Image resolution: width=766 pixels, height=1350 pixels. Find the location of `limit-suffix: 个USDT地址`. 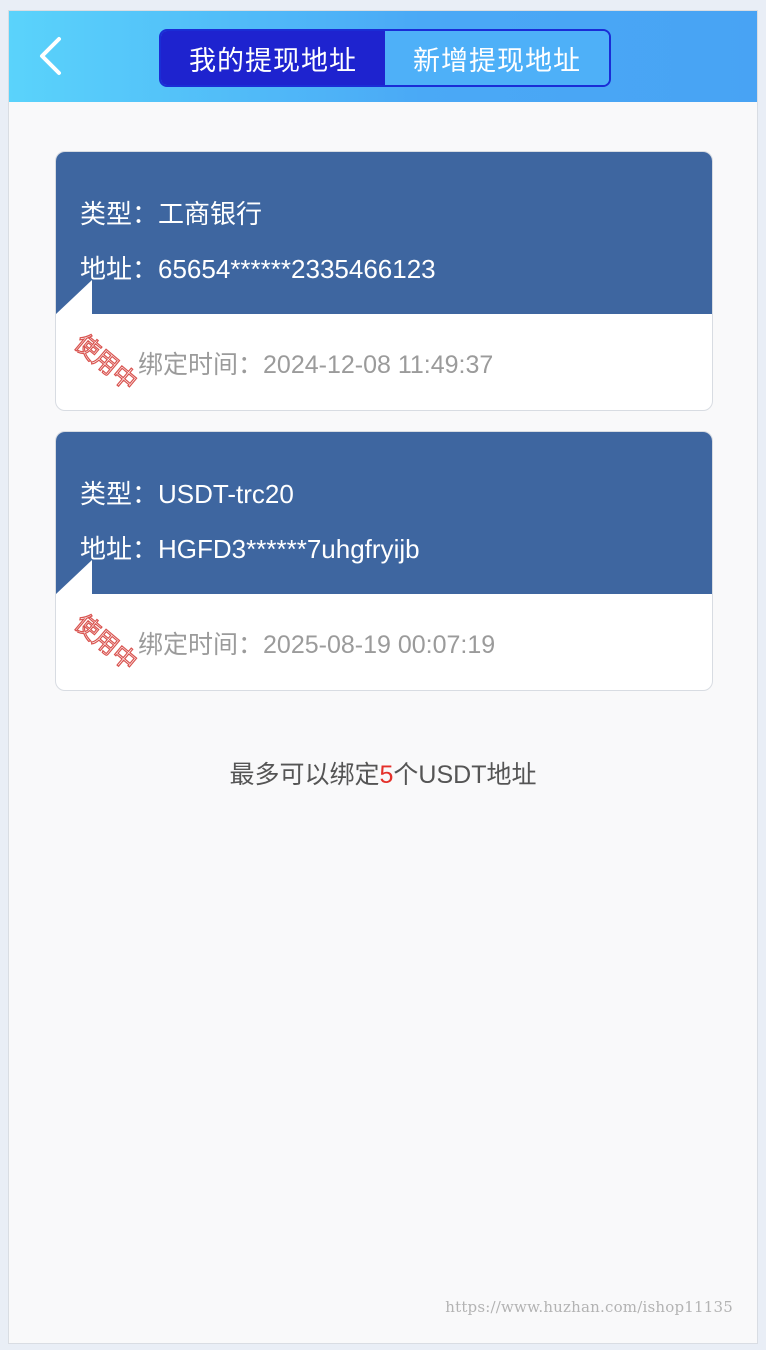

limit-suffix: 个USDT地址 is located at coordinates (465, 775).